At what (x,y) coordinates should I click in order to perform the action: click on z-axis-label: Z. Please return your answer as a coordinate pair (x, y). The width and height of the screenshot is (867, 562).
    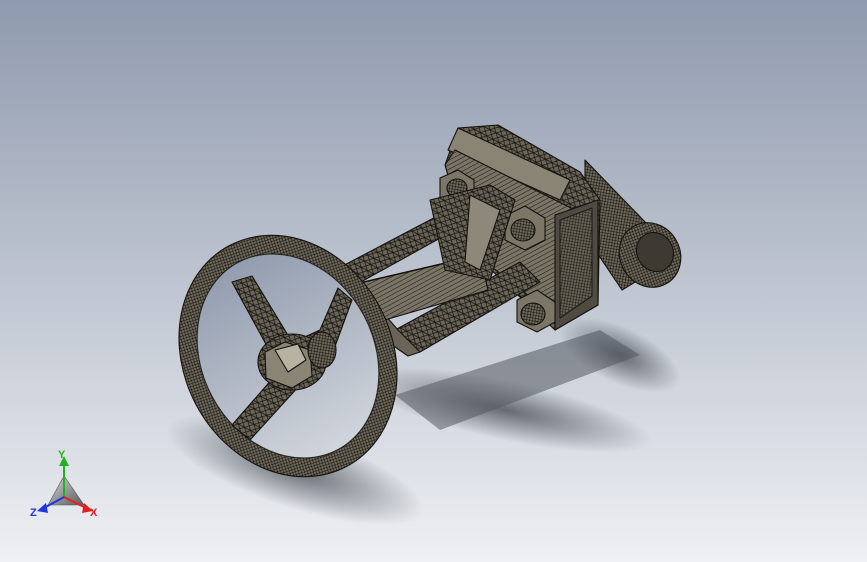
    Looking at the image, I should click on (33, 513).